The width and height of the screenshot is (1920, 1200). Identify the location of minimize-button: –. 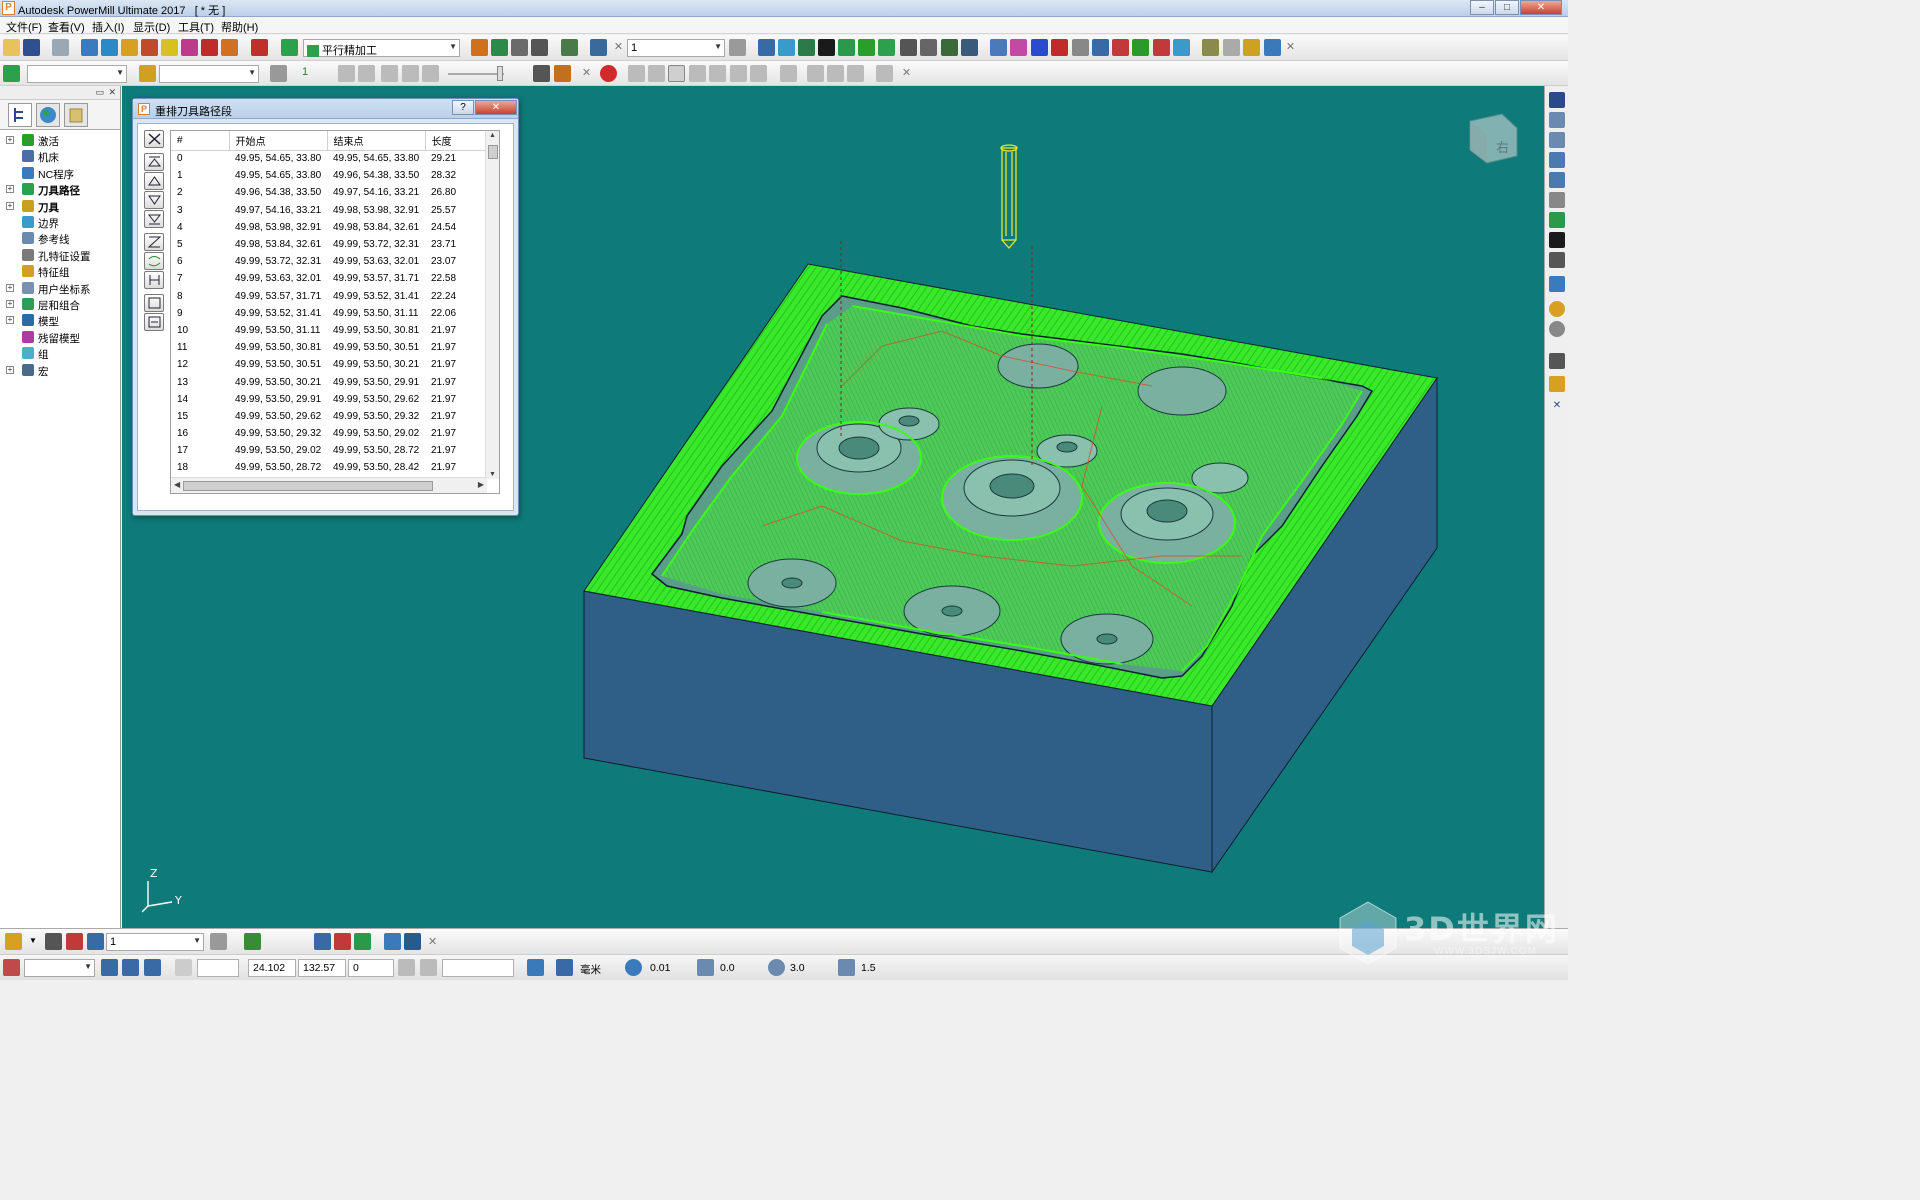
(1482, 7).